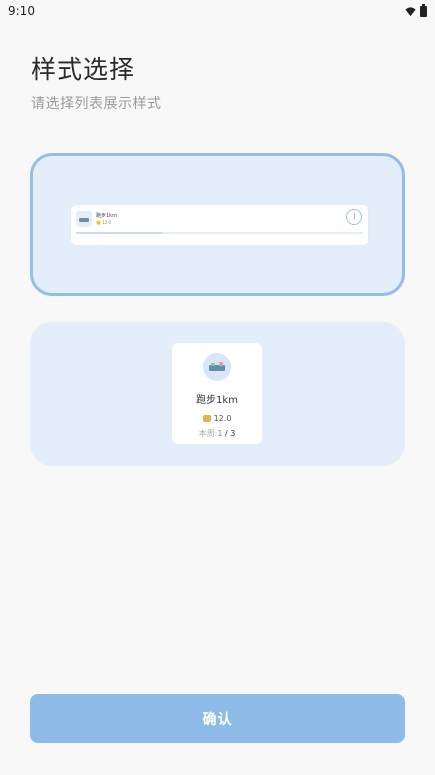 This screenshot has width=435, height=775. Describe the element at coordinates (361, 238) in the screenshot. I see `preview-footer-right: ···` at that location.